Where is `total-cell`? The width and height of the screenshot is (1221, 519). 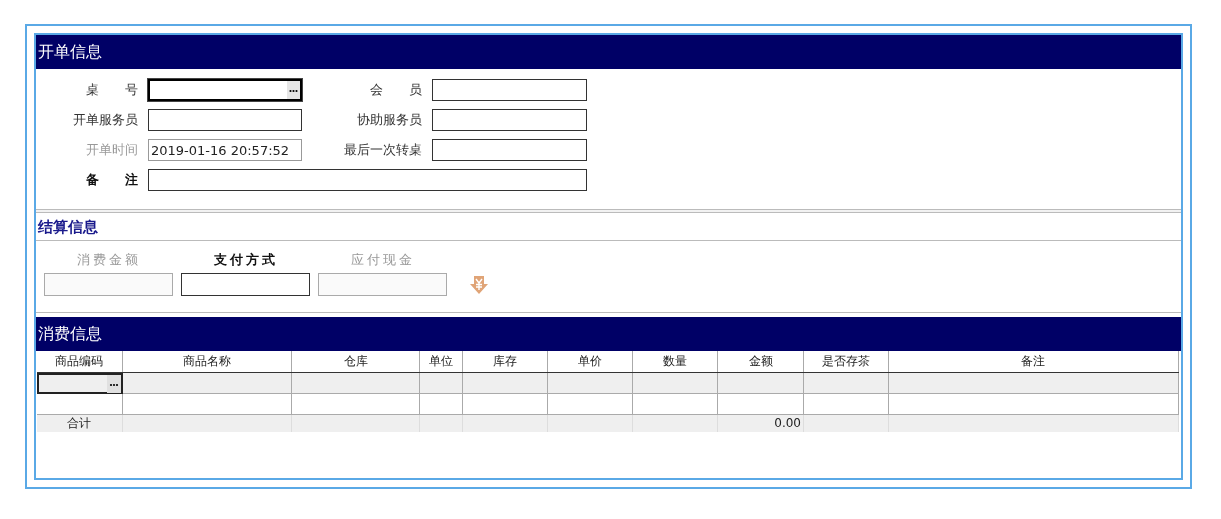
total-cell is located at coordinates (441, 423).